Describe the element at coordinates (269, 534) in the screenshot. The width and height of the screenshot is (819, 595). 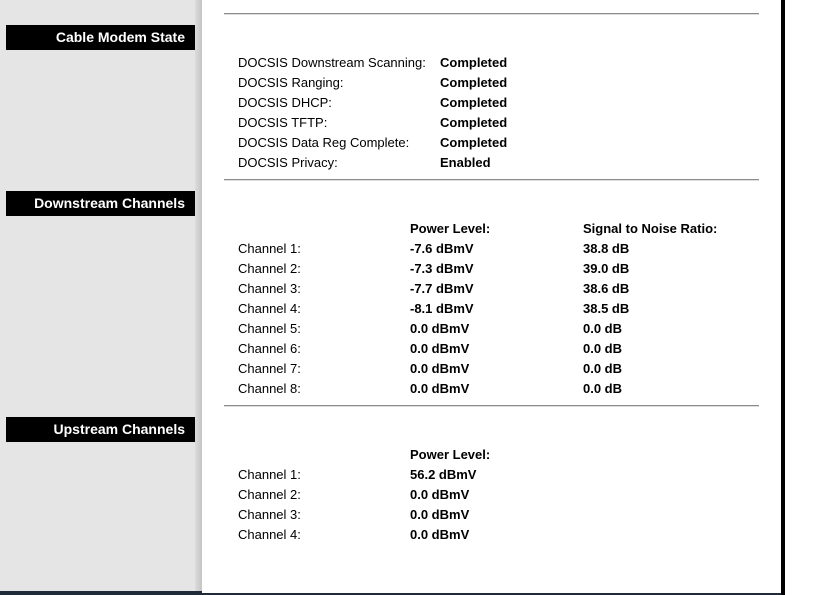
I see `upstream-channel-label: Channel 4:` at that location.